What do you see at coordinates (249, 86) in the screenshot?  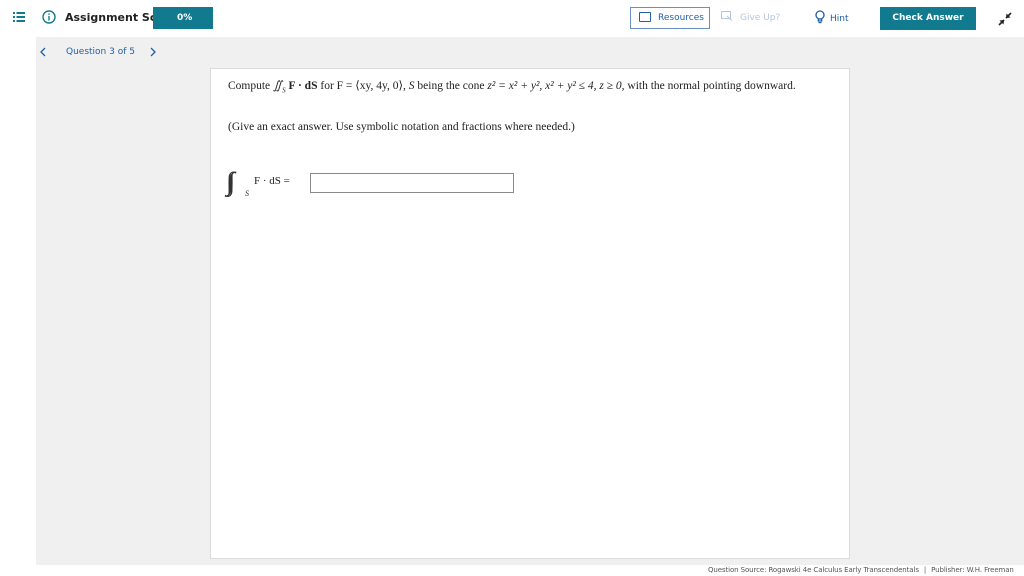 I see `prompt-compute: Compute` at bounding box center [249, 86].